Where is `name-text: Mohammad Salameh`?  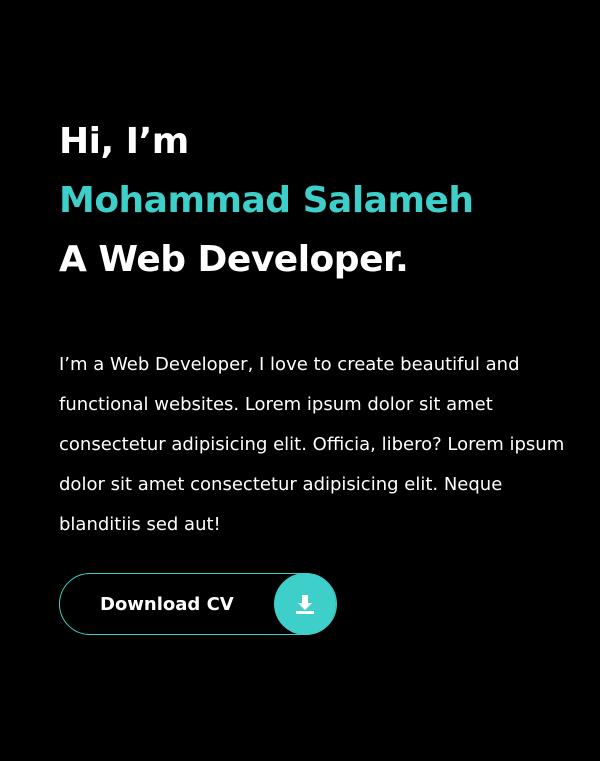
name-text: Mohammad Salameh is located at coordinates (266, 200).